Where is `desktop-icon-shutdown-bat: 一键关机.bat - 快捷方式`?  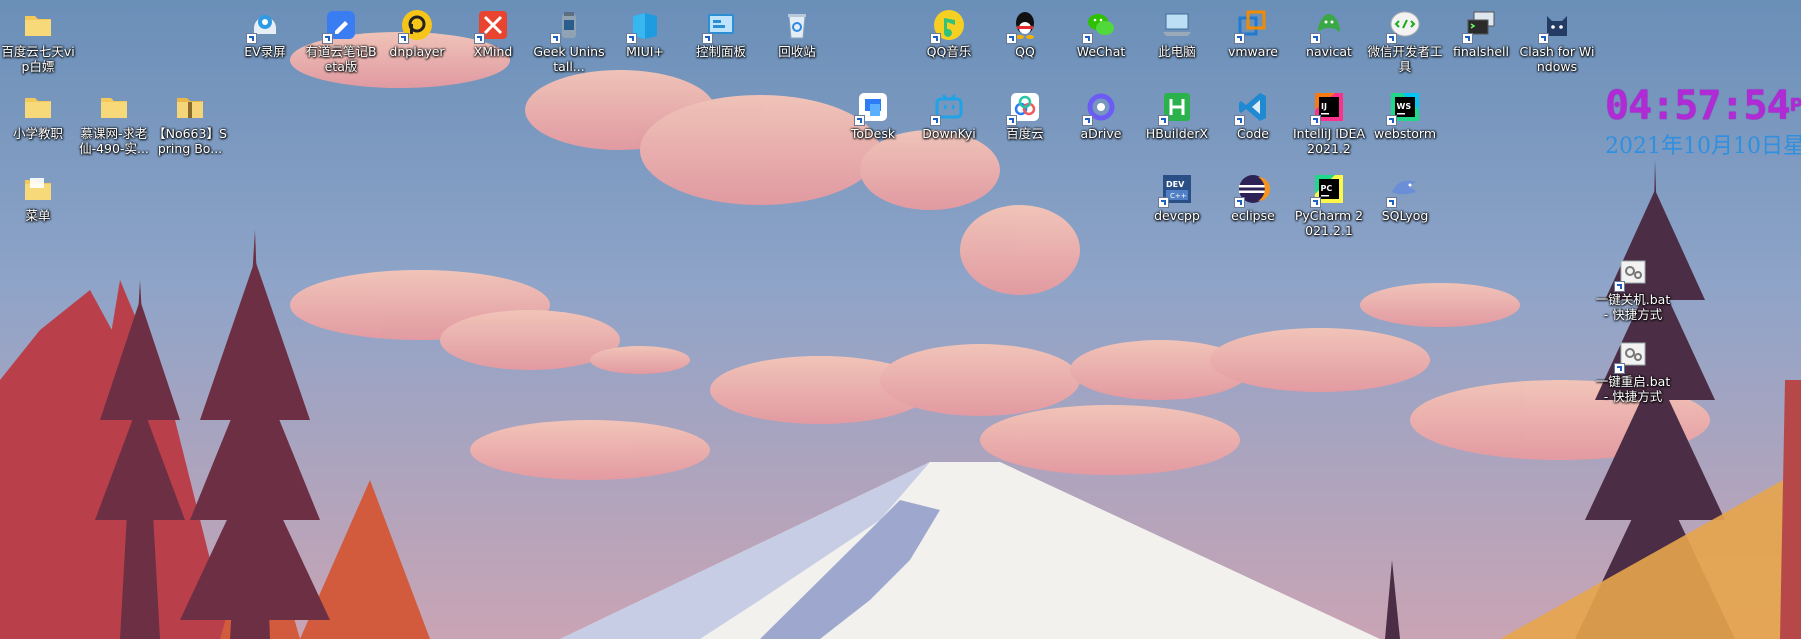
desktop-icon-shutdown-bat: 一键关机.bat - 快捷方式 is located at coordinates (1633, 287).